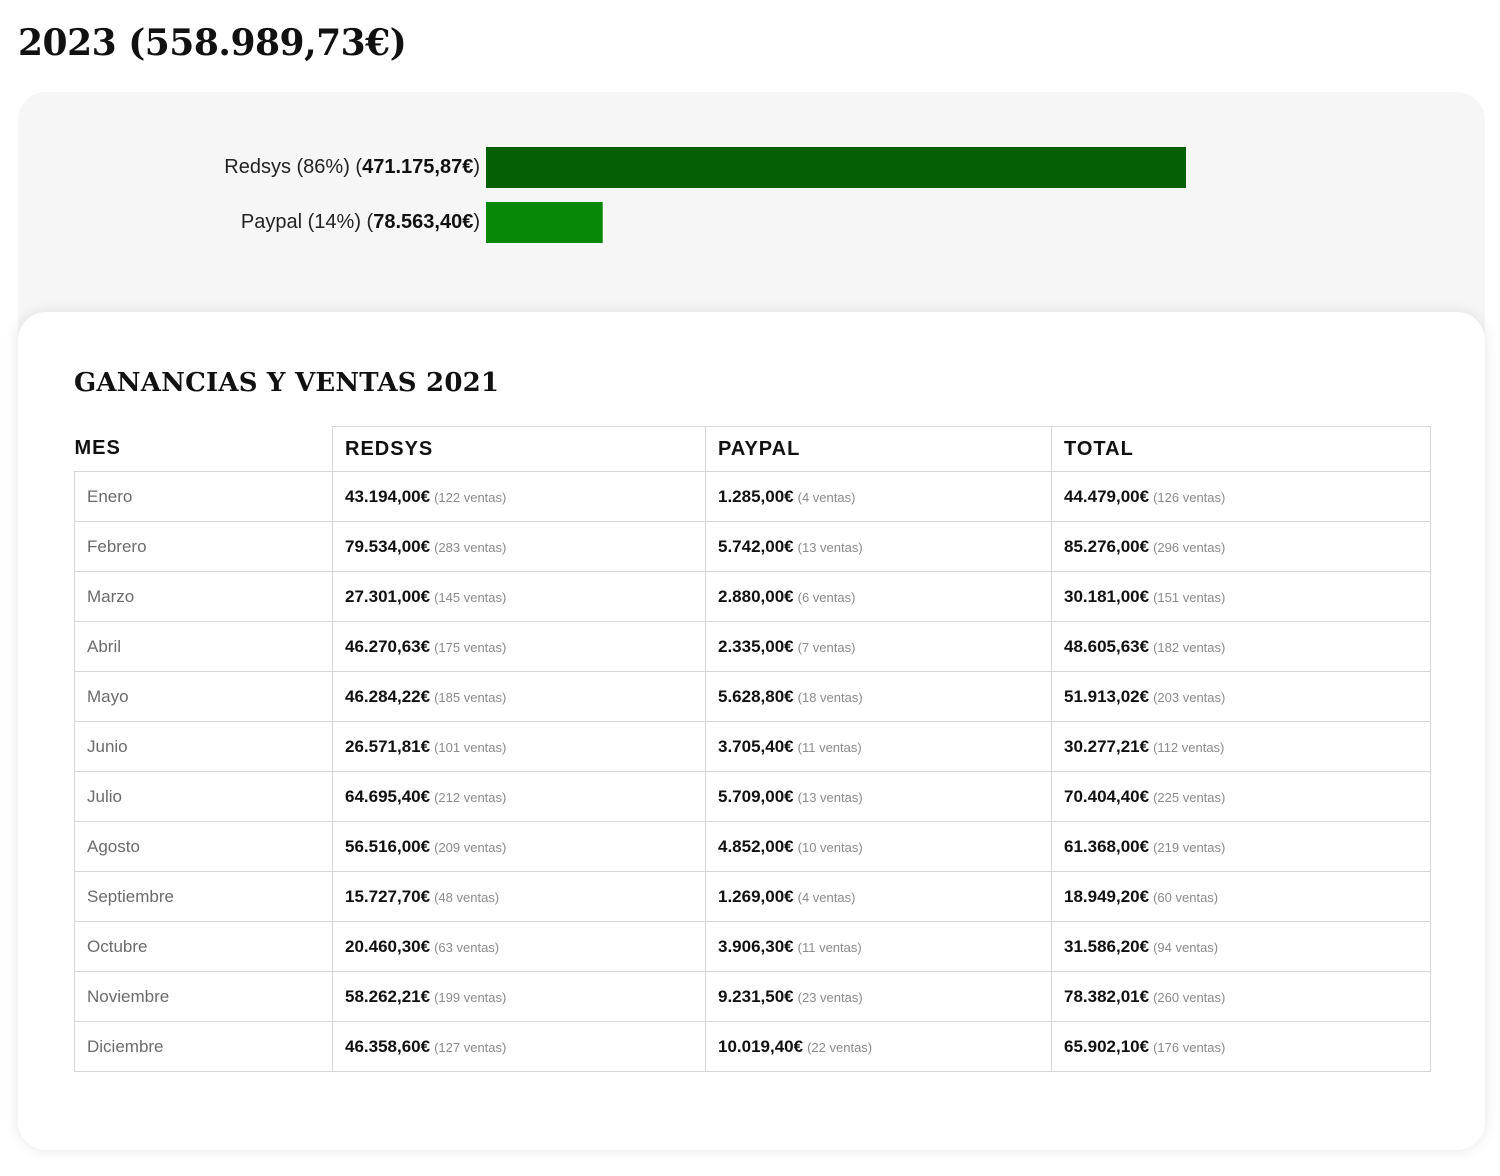  What do you see at coordinates (203, 696) in the screenshot?
I see `month-cell: Mayo` at bounding box center [203, 696].